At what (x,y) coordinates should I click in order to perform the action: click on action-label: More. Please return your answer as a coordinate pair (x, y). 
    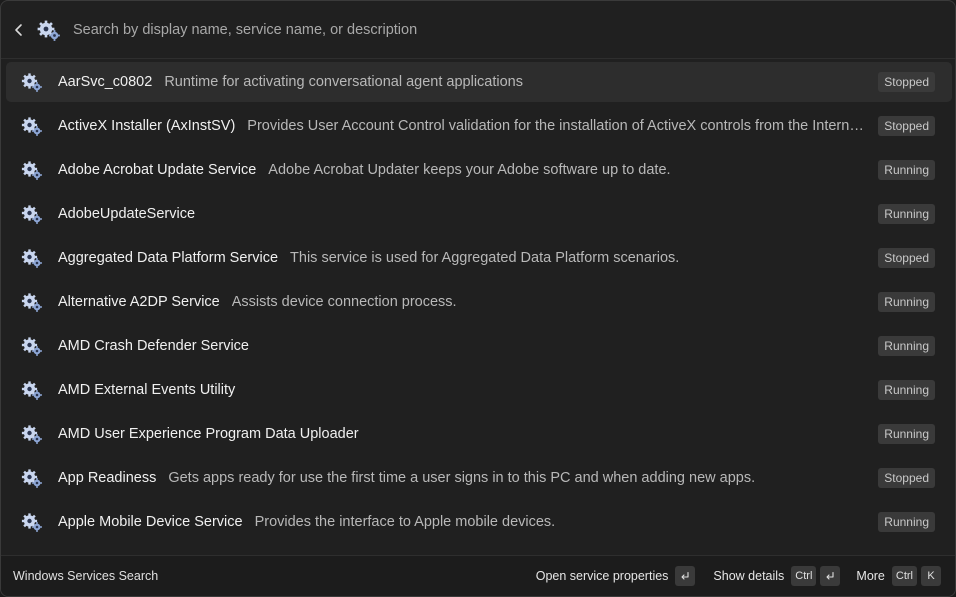
    Looking at the image, I should click on (870, 576).